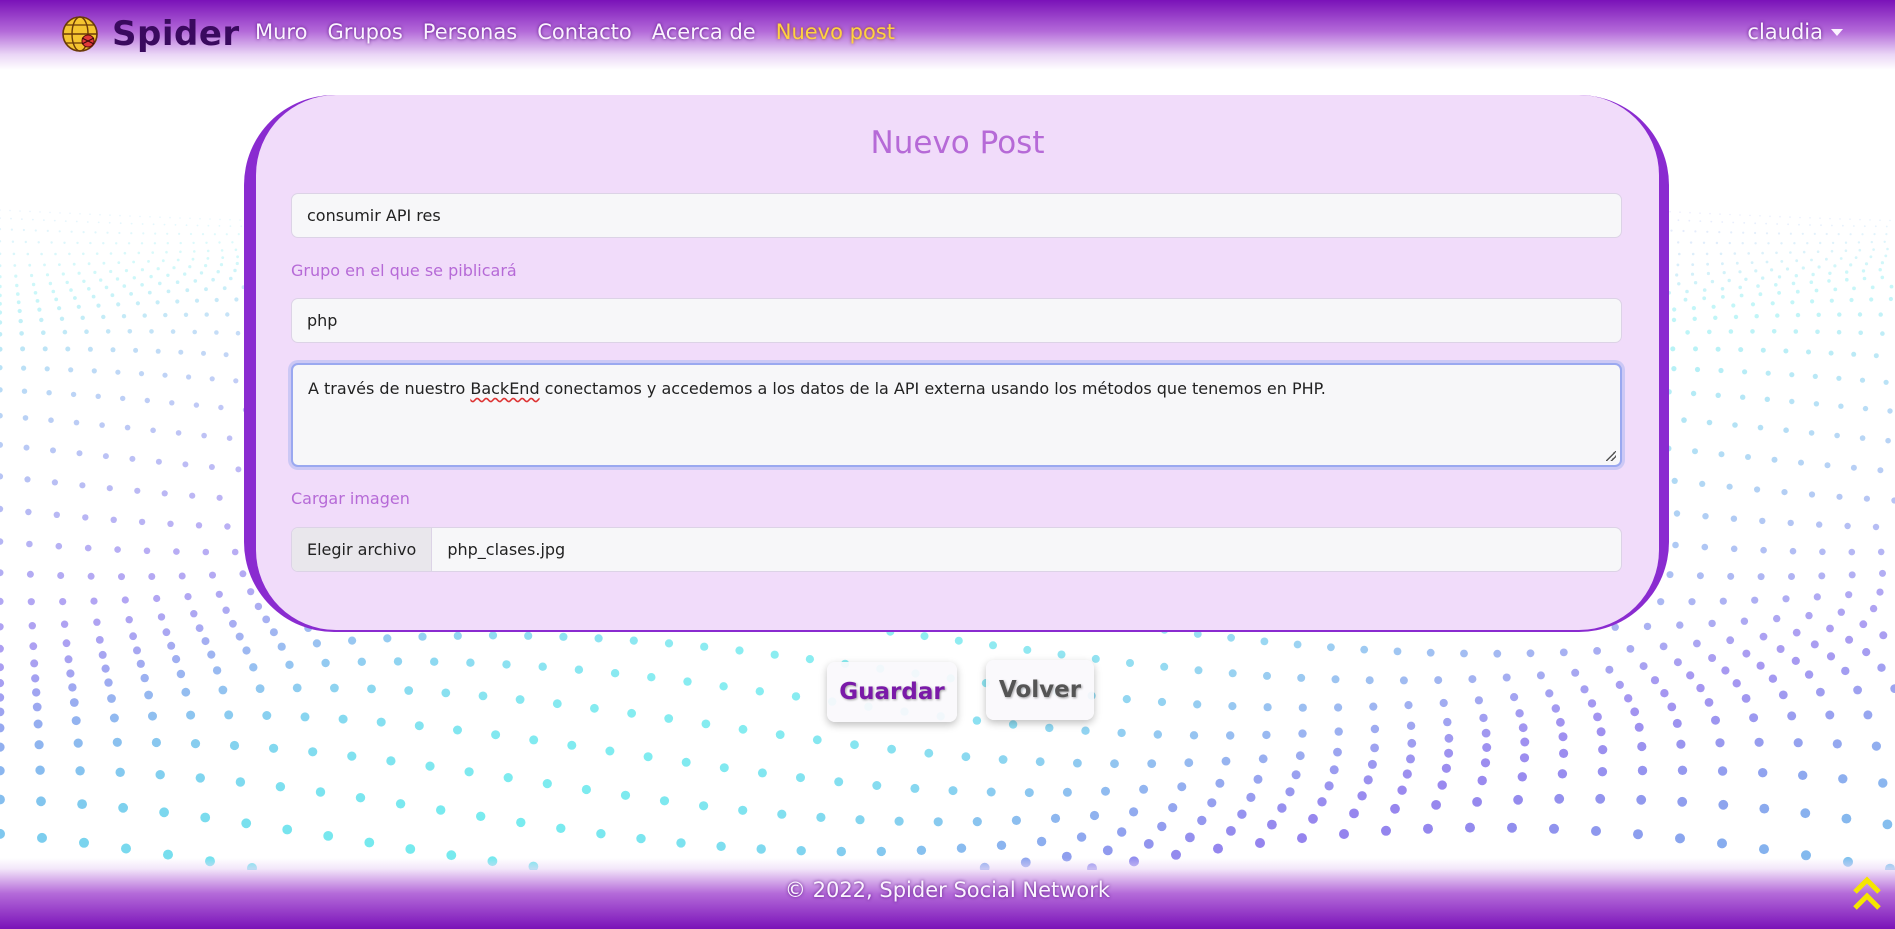 This screenshot has width=1895, height=929. I want to click on footer: © 2022, Spider Social Network, so click(947, 893).